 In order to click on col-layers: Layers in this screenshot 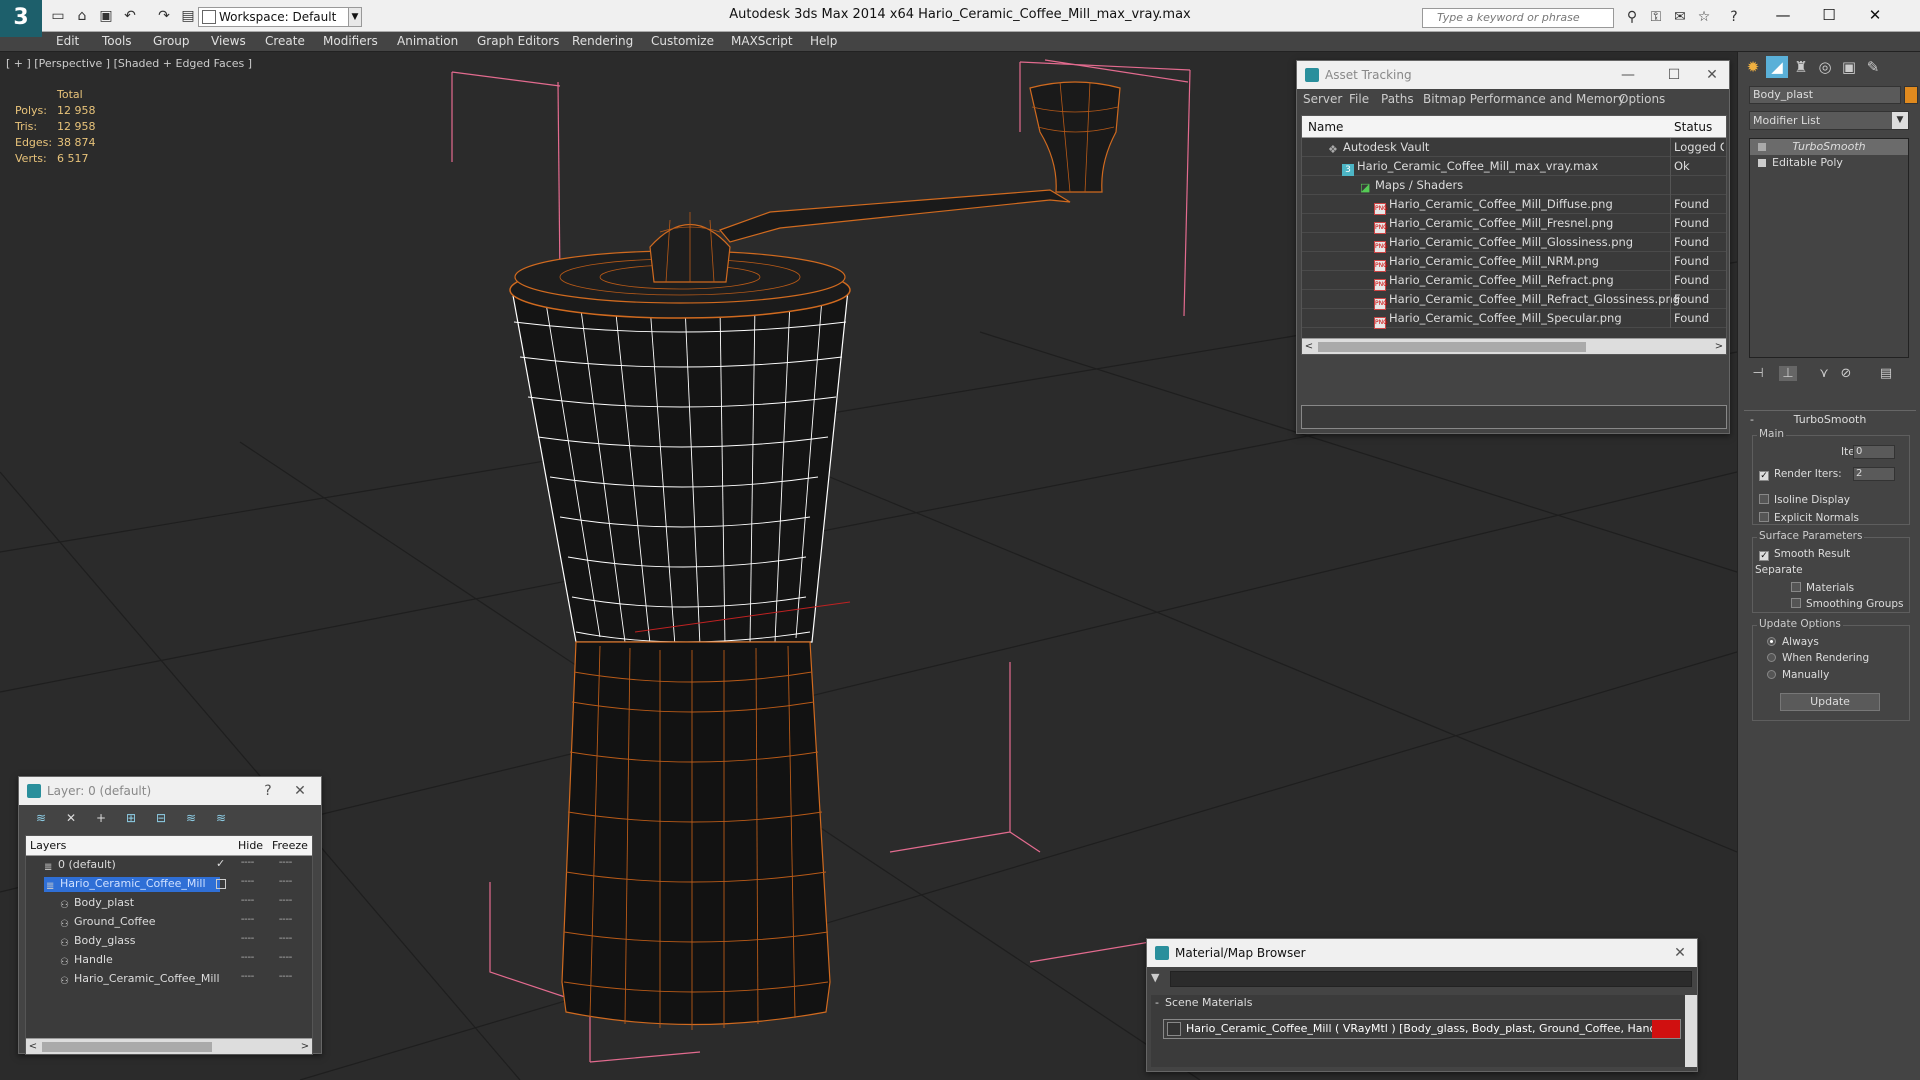, I will do `click(48, 845)`.